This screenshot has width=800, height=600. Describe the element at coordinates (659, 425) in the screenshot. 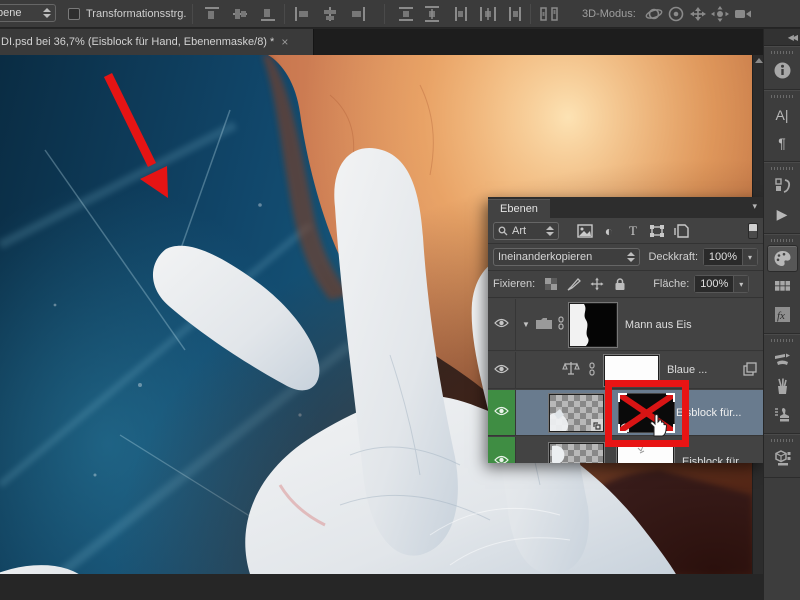

I see `hand-cursor-icon` at that location.